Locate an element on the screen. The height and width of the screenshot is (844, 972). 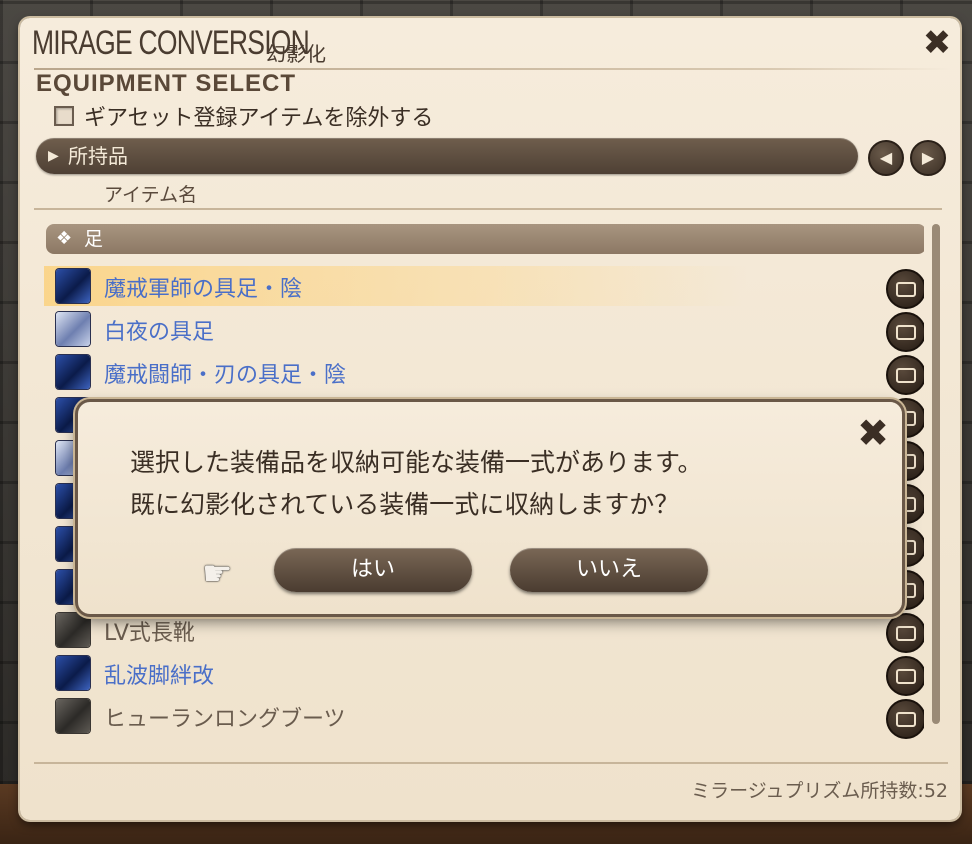
exclude-gearset-checkbox is located at coordinates (64, 116).